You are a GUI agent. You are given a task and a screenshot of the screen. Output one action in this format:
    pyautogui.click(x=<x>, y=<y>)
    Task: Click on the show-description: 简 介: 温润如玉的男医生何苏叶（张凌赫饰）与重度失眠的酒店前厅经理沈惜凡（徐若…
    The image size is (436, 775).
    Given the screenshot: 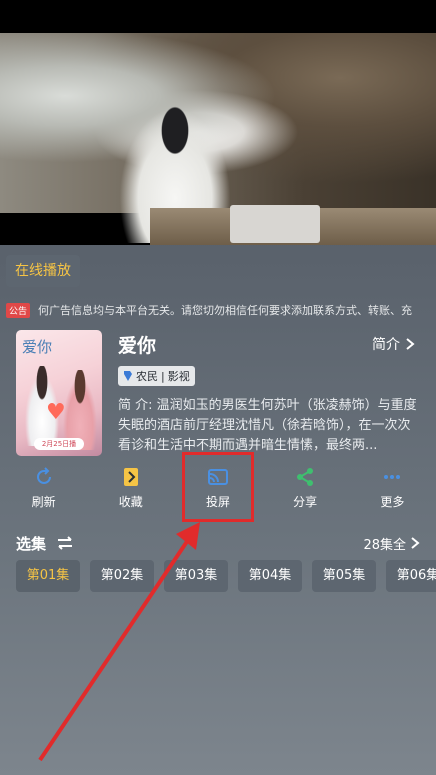 What is the action you would take?
    pyautogui.click(x=267, y=425)
    